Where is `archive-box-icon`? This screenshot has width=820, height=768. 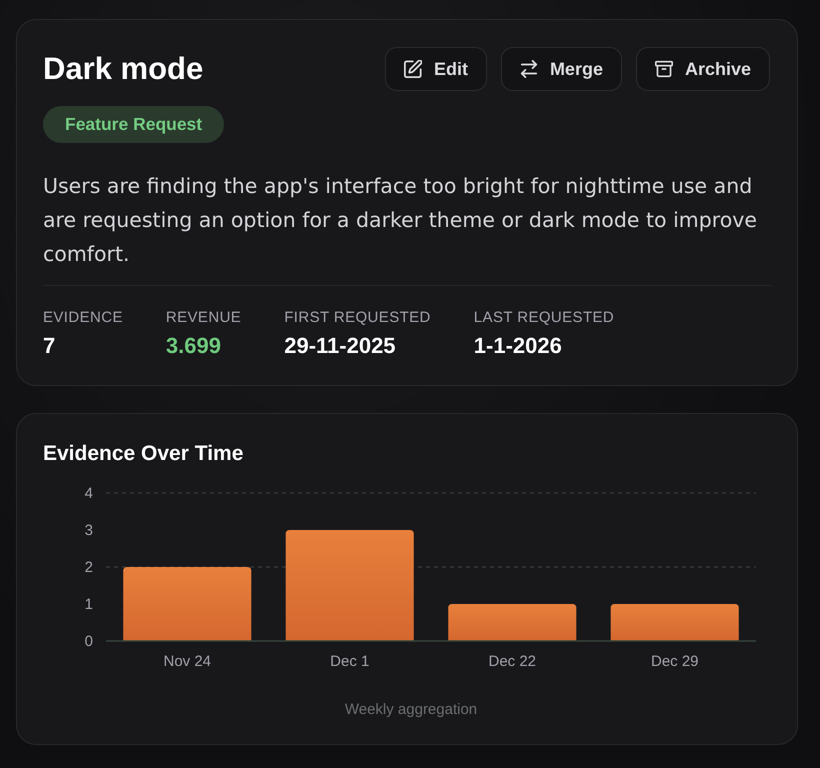 archive-box-icon is located at coordinates (663, 69).